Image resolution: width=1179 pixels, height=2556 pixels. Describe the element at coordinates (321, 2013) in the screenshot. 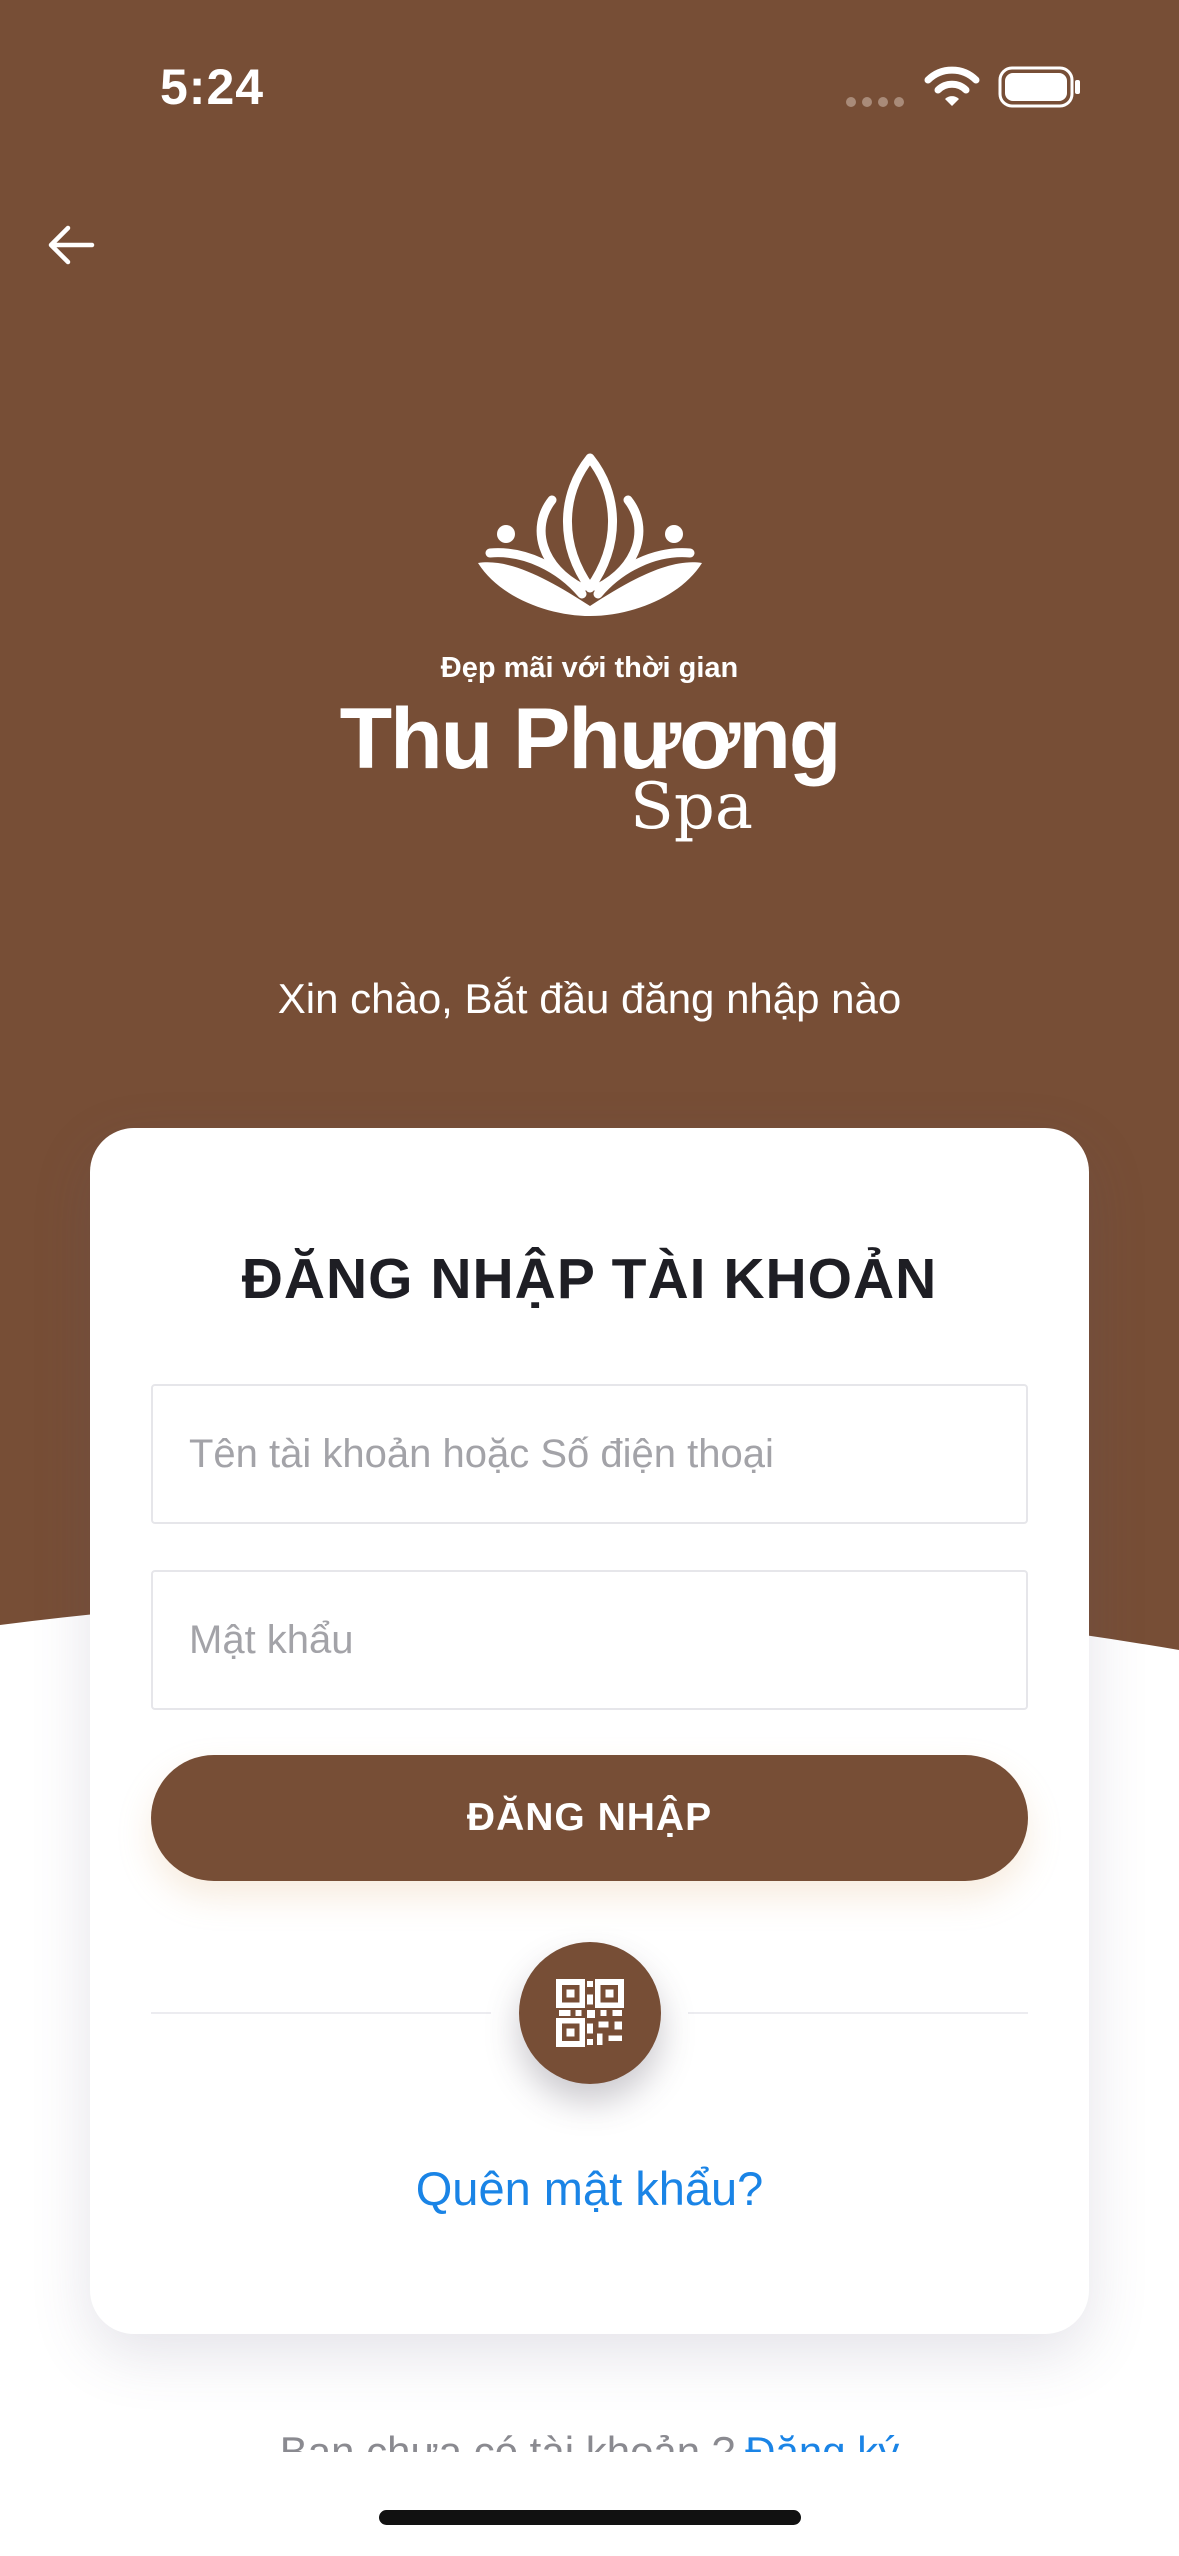

I see `divider-left` at that location.